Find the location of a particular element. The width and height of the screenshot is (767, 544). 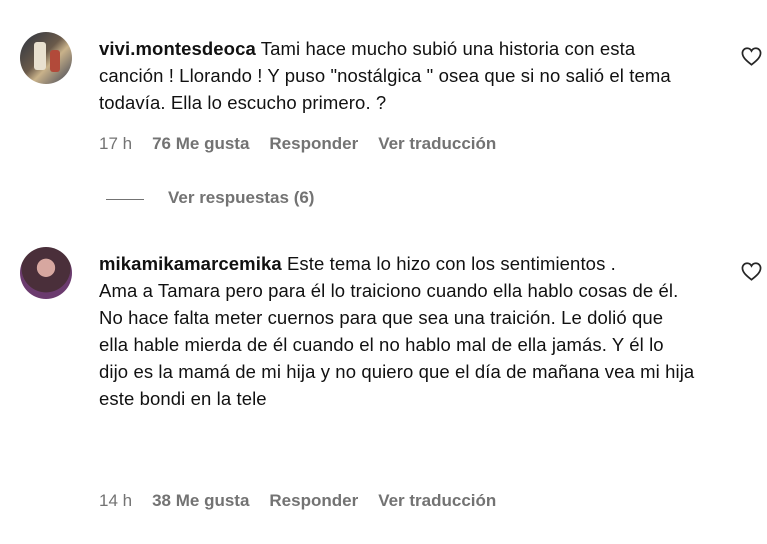

replies-divider is located at coordinates (125, 199).